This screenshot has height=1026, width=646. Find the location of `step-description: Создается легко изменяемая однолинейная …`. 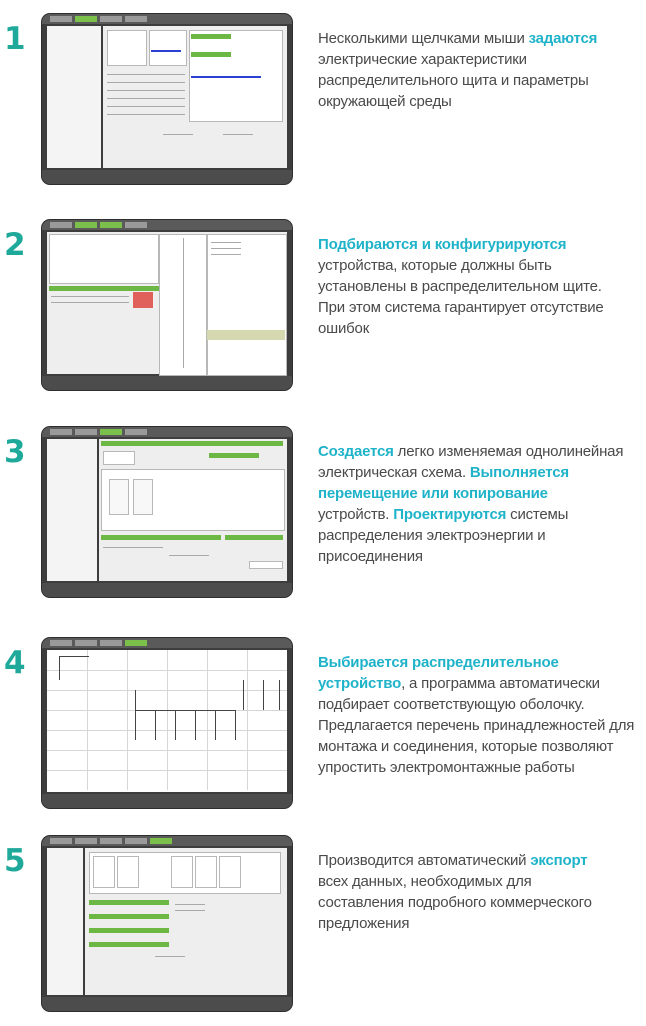

step-description: Создается легко изменяемая однолинейная … is located at coordinates (482, 504).